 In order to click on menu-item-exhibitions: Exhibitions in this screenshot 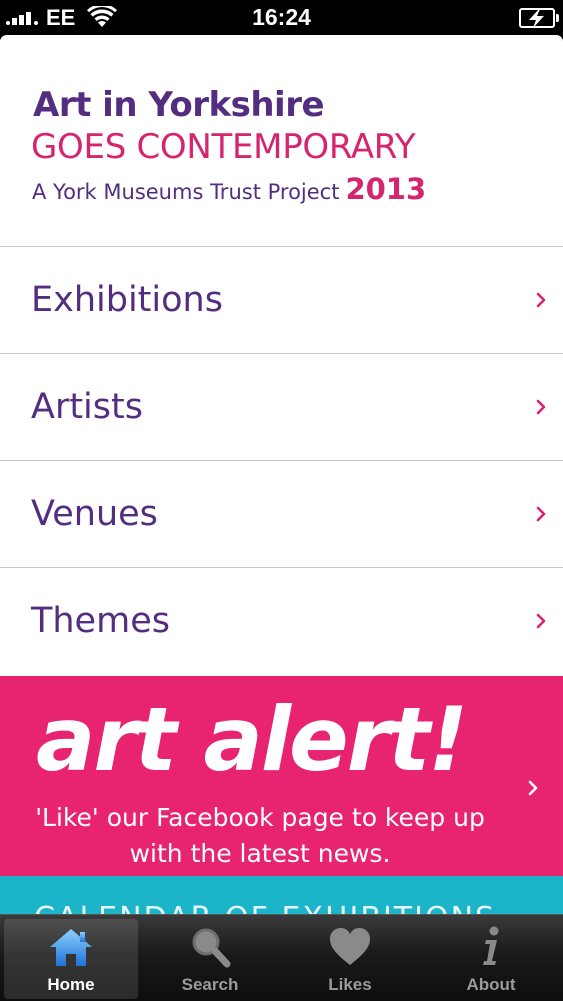, I will do `click(281, 299)`.